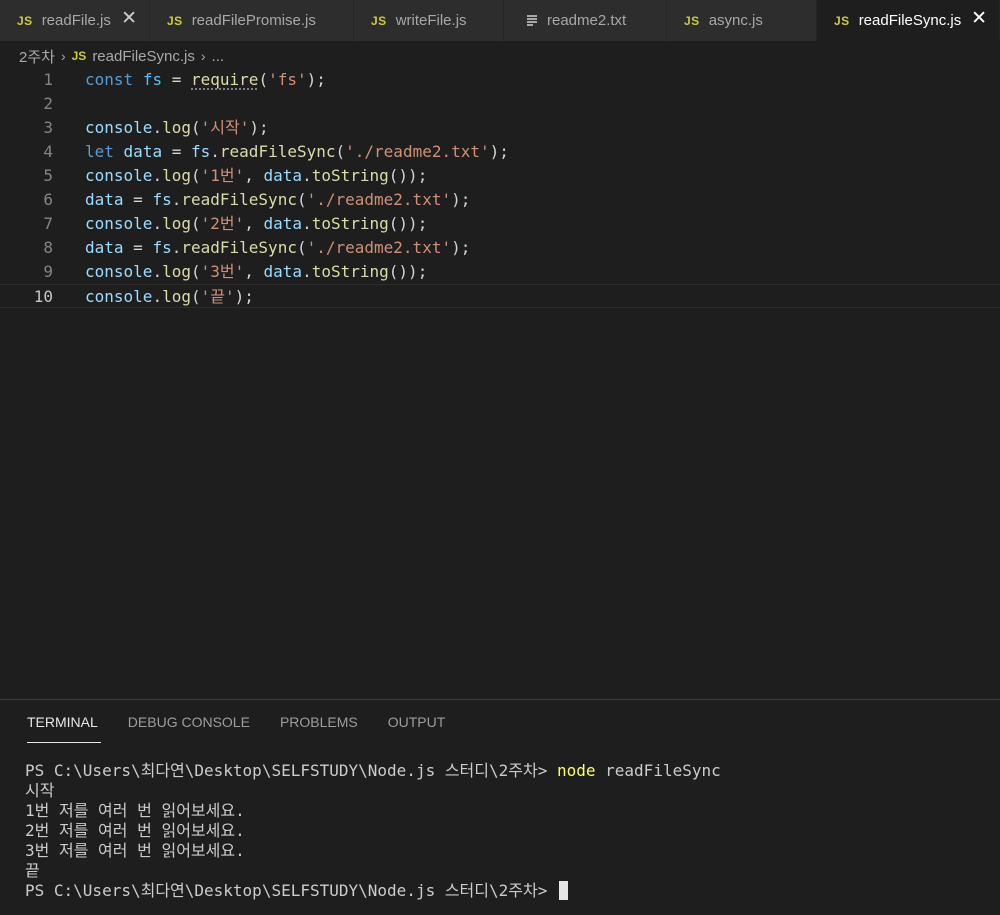 The height and width of the screenshot is (915, 1000). Describe the element at coordinates (256, 223) in the screenshot. I see `code-text: console.log('2번', data.toString());` at that location.